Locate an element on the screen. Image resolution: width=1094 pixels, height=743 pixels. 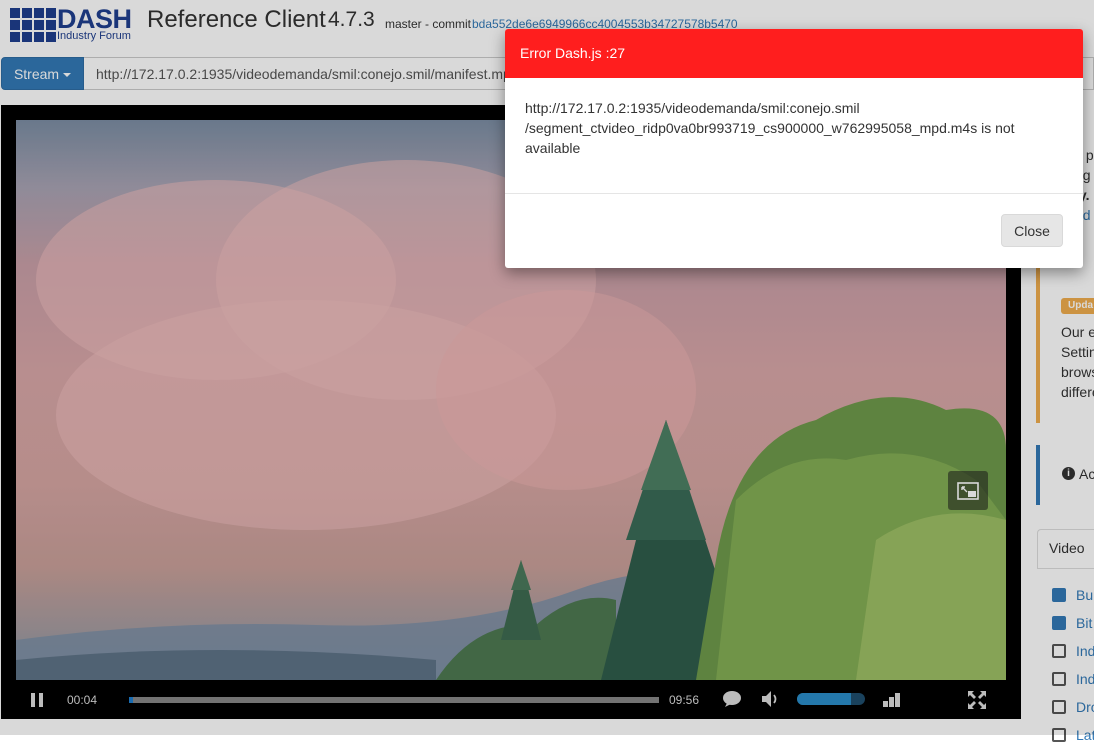
close-button: Close is located at coordinates (1032, 230).